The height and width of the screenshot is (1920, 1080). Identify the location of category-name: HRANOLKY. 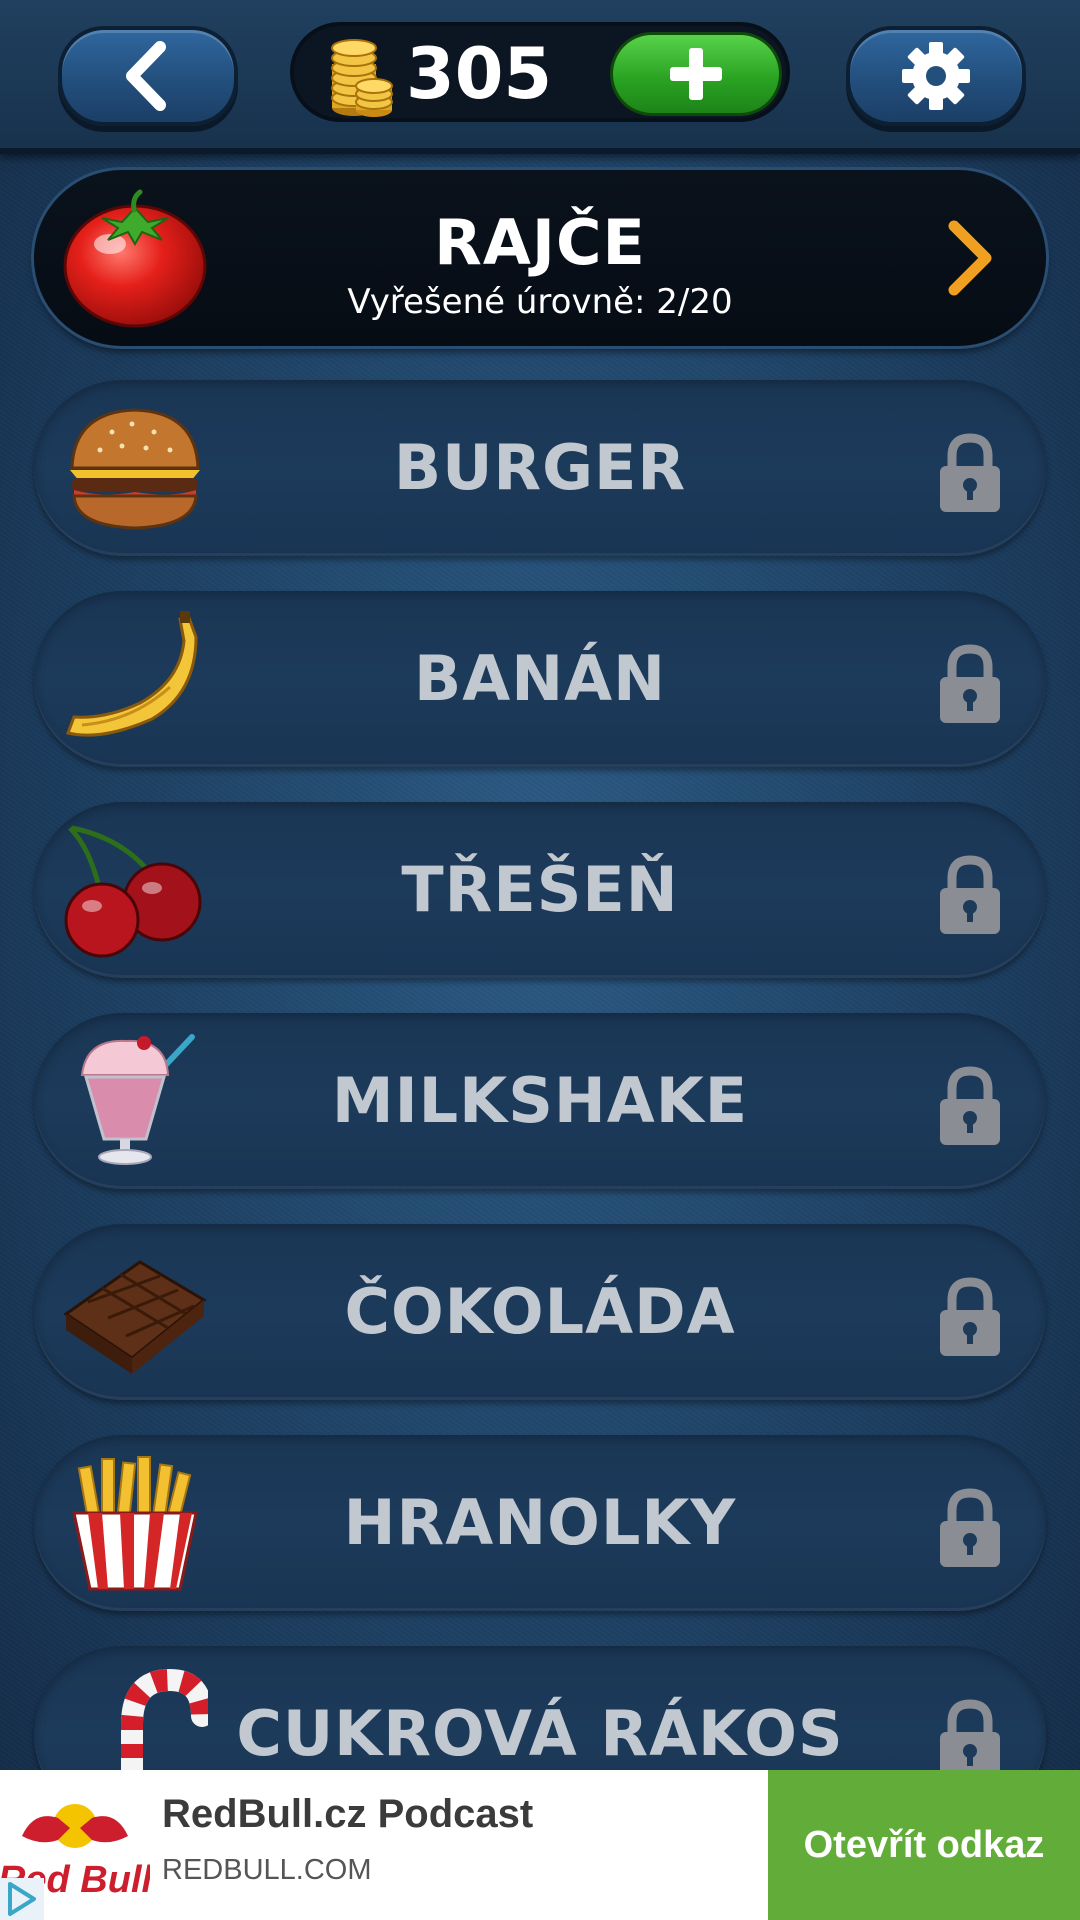
(540, 1522).